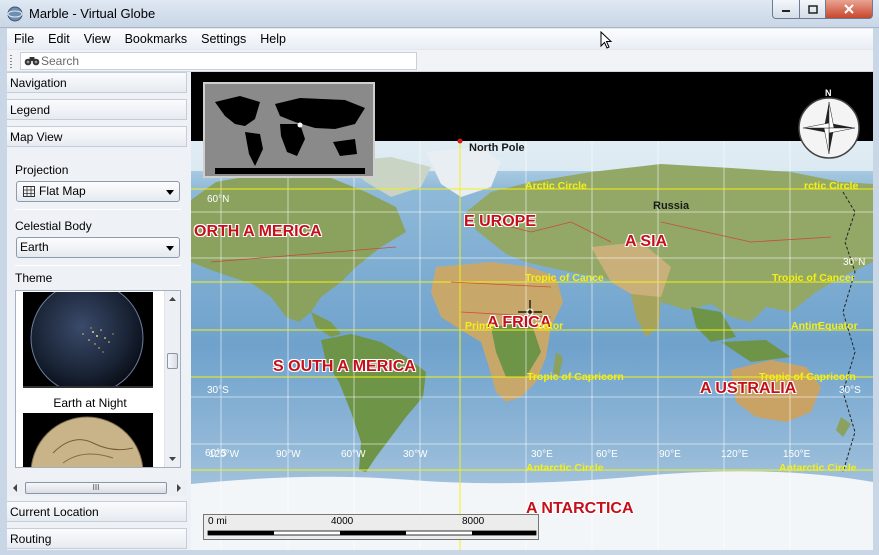 The image size is (879, 555). I want to click on section-navigation: Navigation, so click(97, 82).